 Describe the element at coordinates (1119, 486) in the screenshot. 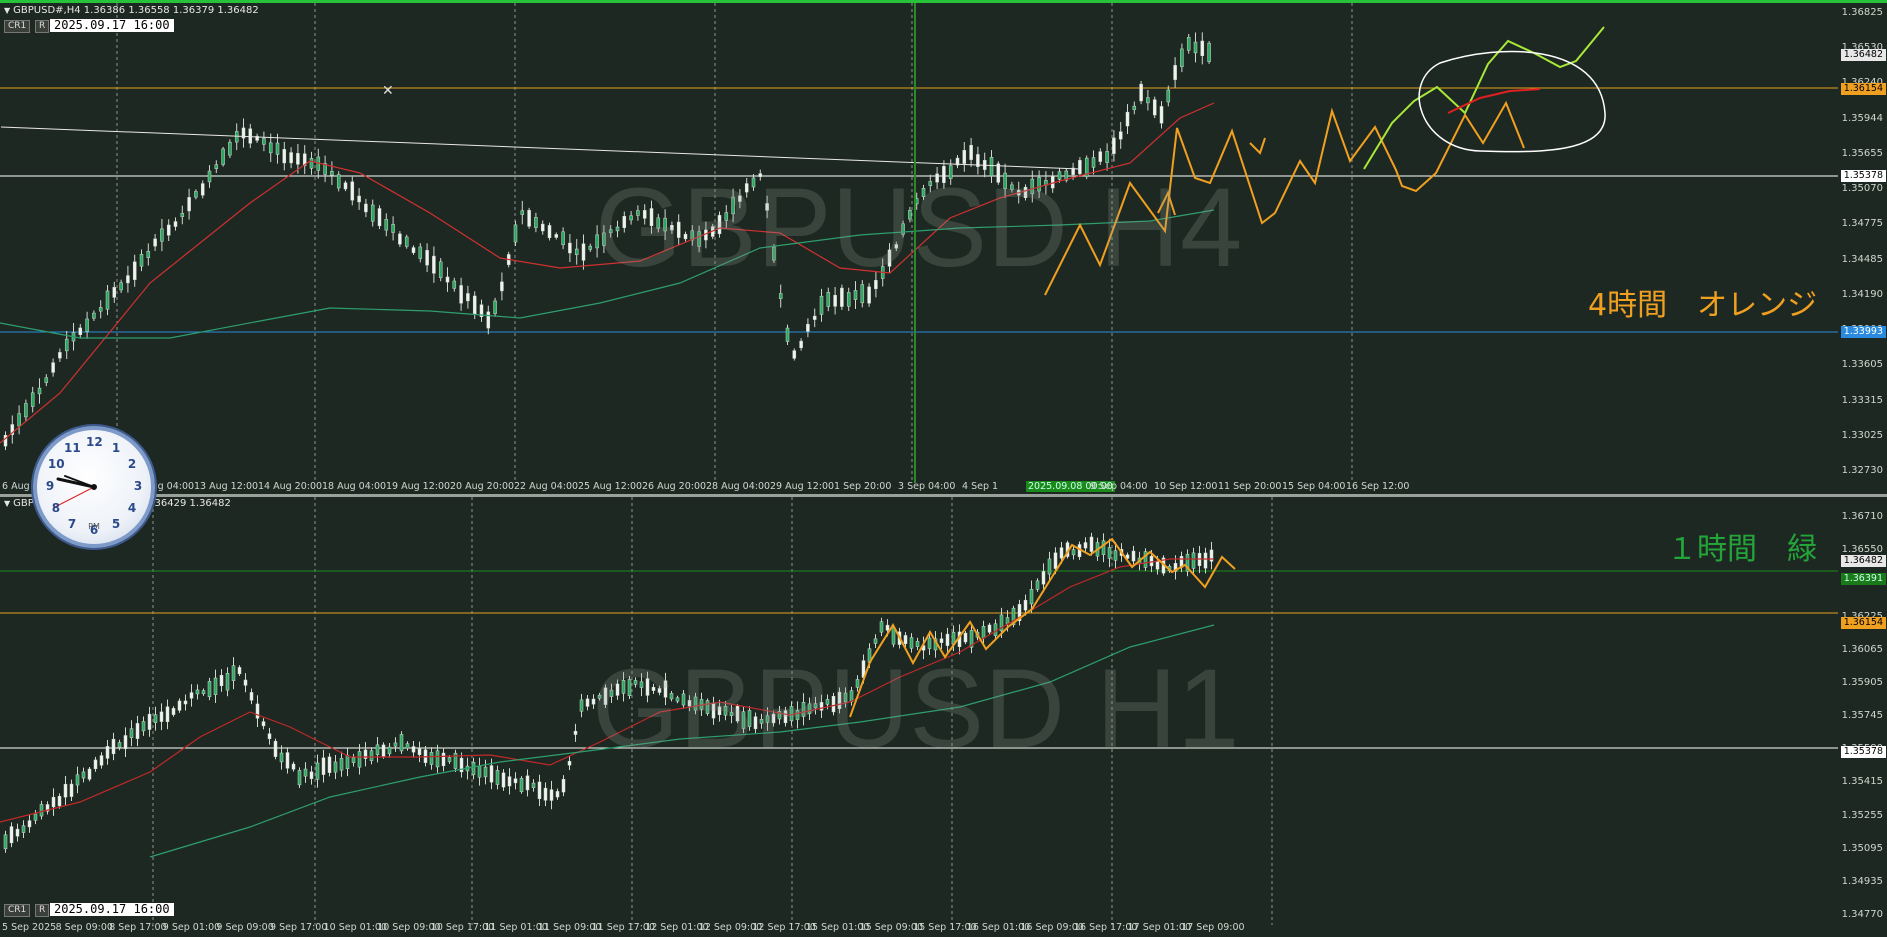

I see `time-label: 9 Sep 04:00` at that location.